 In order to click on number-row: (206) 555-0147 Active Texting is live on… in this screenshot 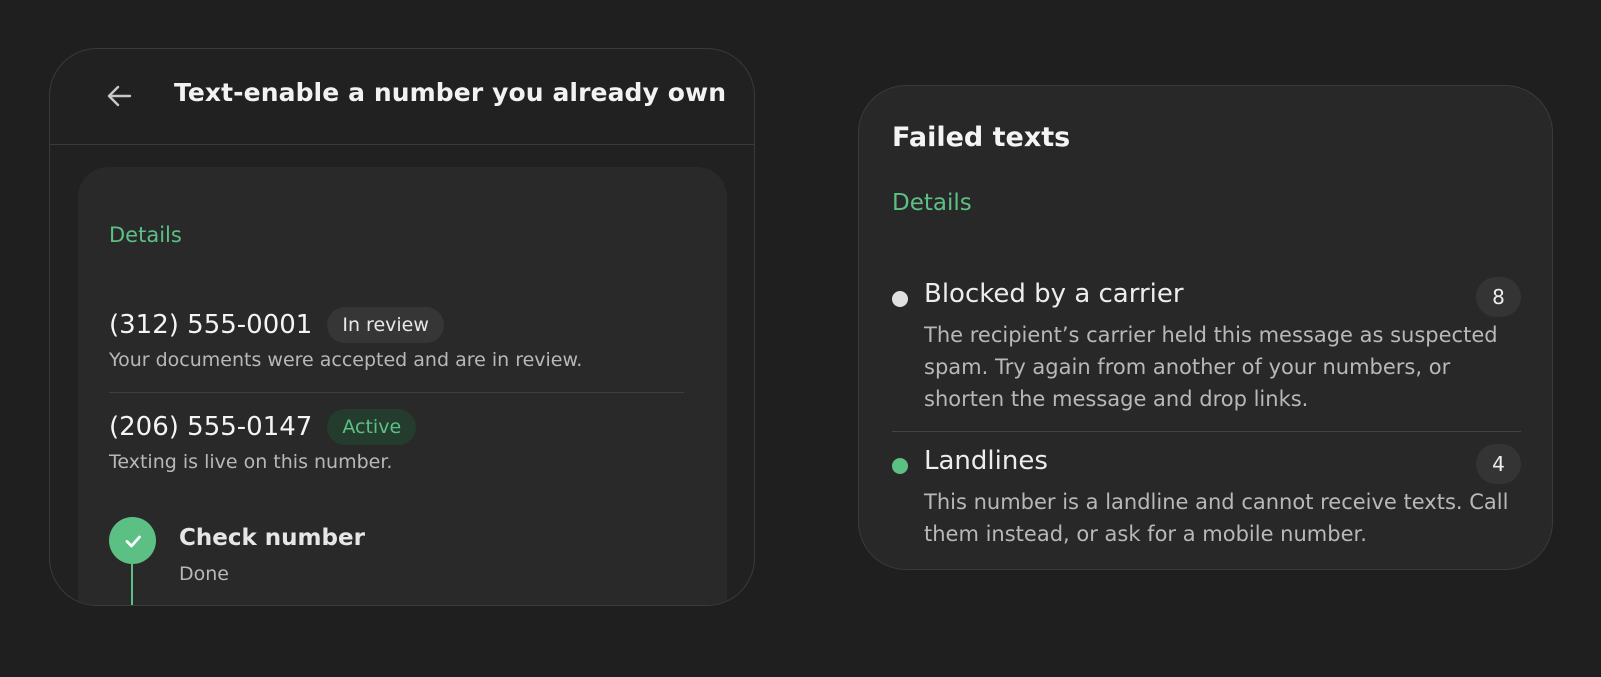, I will do `click(396, 441)`.